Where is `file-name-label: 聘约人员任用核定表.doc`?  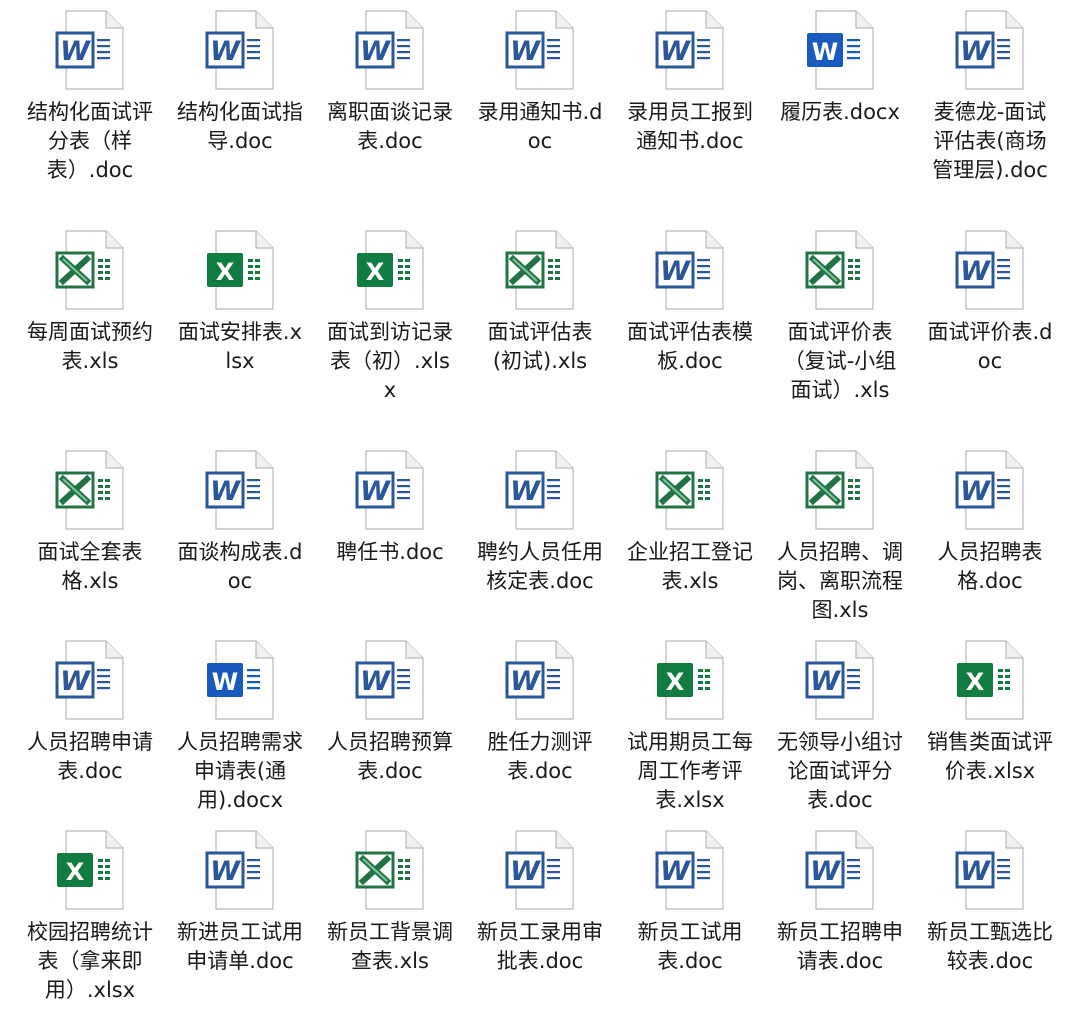 file-name-label: 聘约人员任用核定表.doc is located at coordinates (540, 566).